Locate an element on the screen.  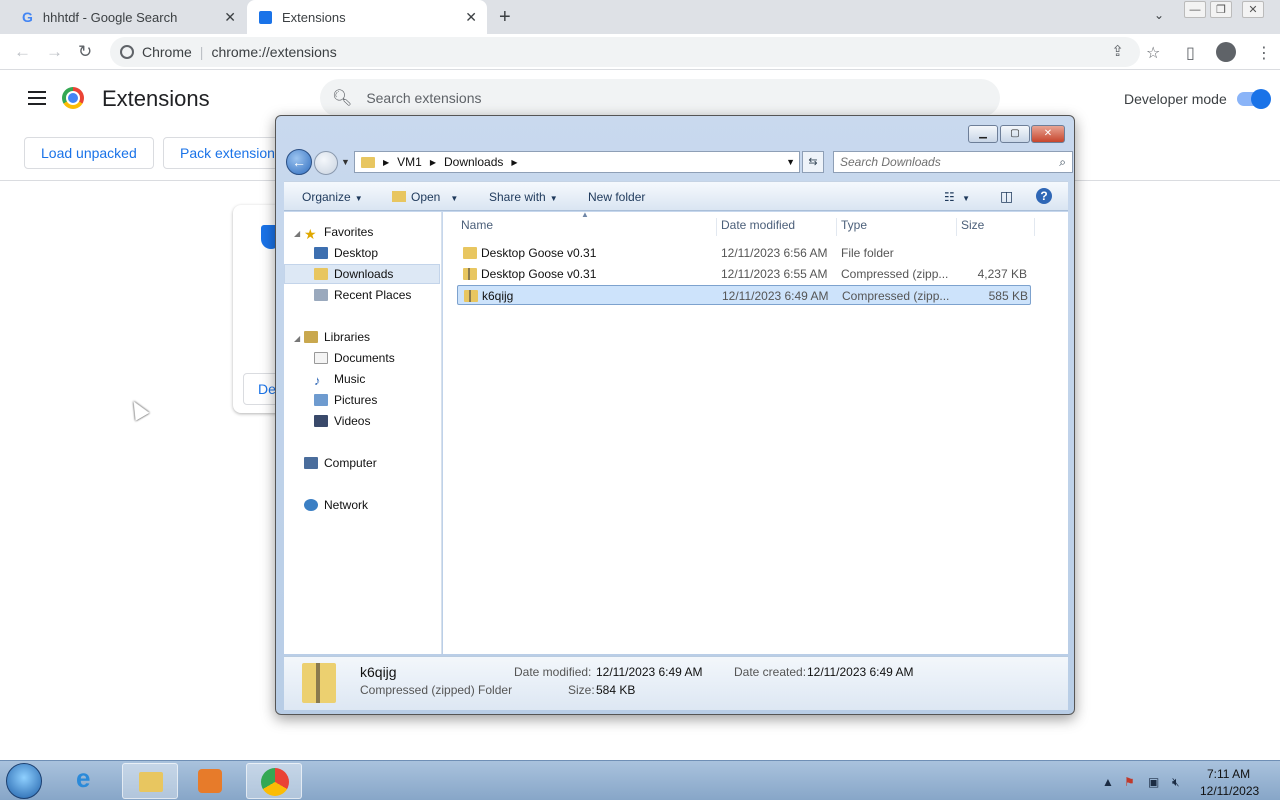
recent-pages-icon: ▼ is located at coordinates (345, 162).